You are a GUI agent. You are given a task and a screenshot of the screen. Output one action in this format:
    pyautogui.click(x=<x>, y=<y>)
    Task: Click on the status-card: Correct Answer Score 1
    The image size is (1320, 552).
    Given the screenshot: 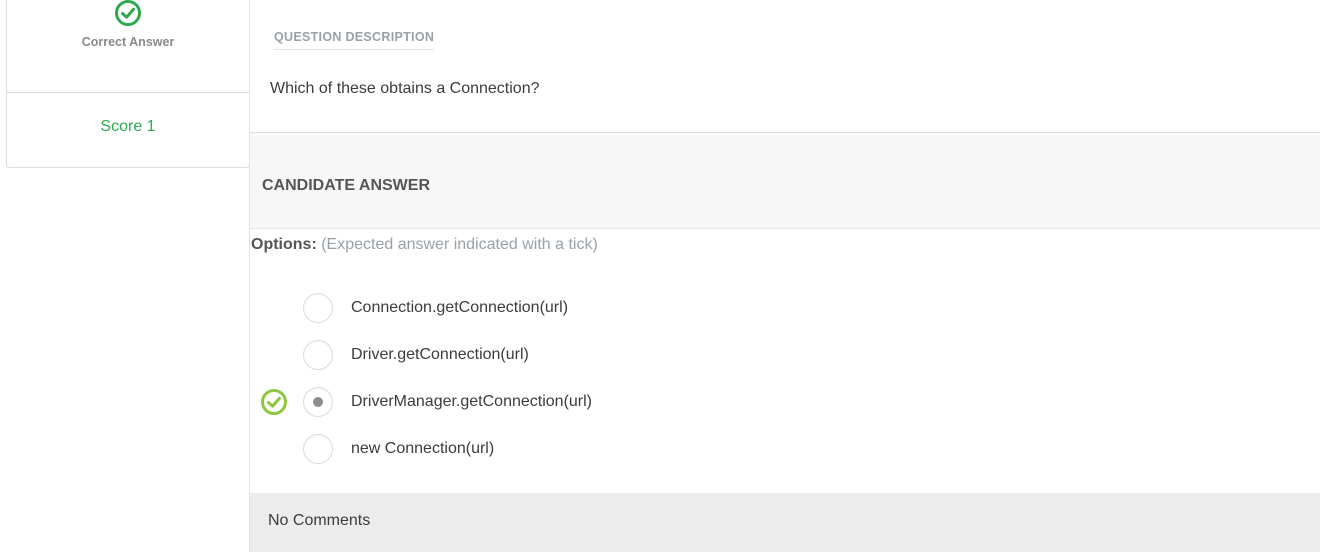 What is the action you would take?
    pyautogui.click(x=128, y=84)
    